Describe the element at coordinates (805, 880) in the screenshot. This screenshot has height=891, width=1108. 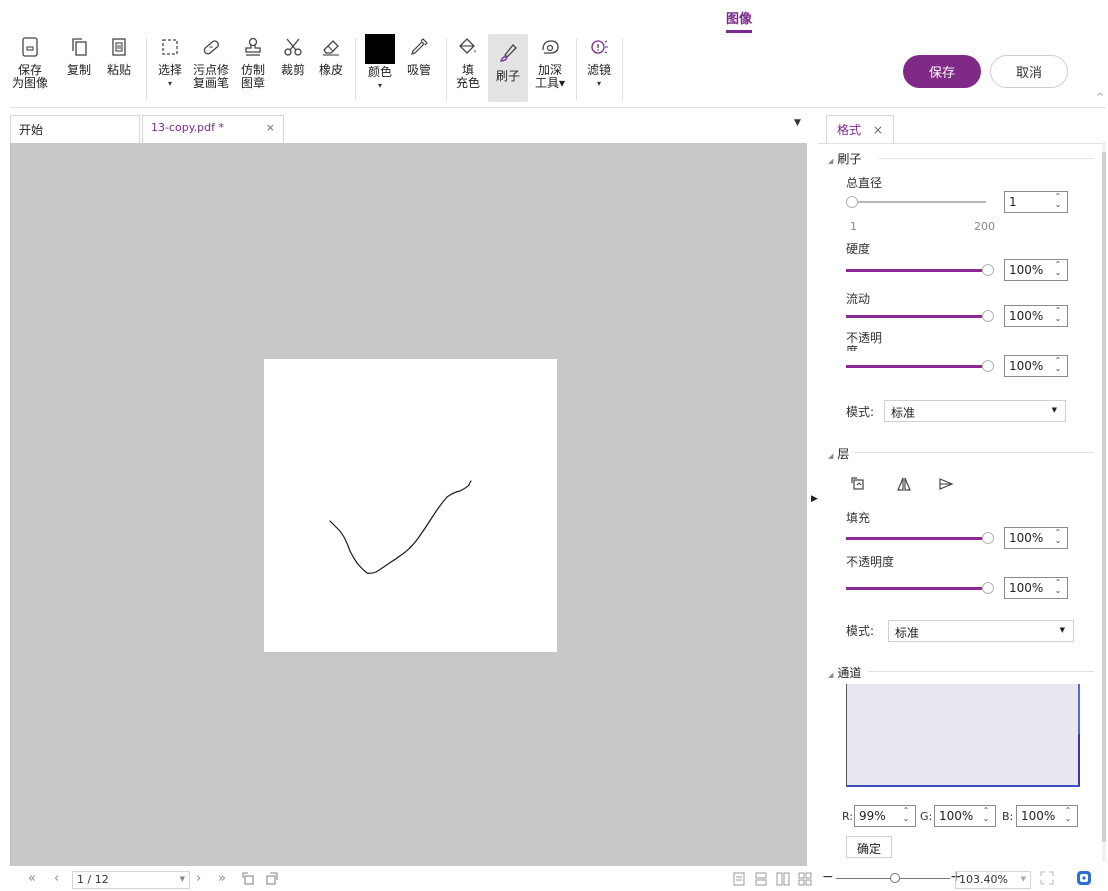
I see `two-page-continuous-icon` at that location.